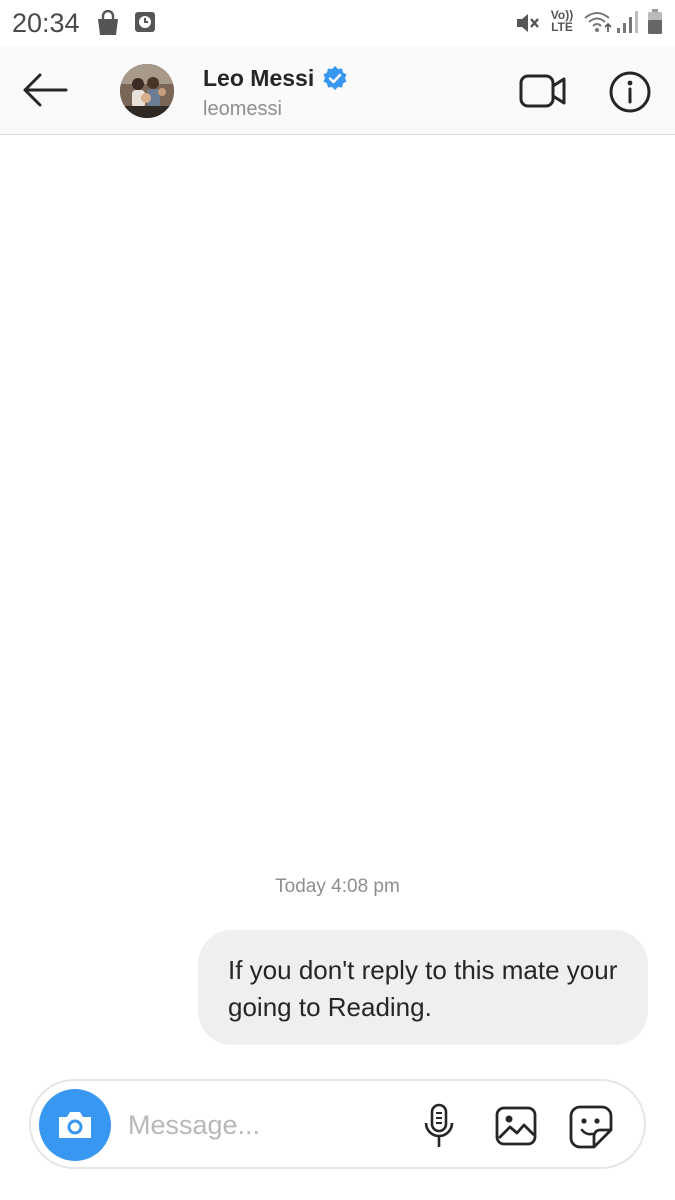 The height and width of the screenshot is (1200, 675). What do you see at coordinates (562, 21) in the screenshot?
I see `volte-icon: Vo)) LTE` at bounding box center [562, 21].